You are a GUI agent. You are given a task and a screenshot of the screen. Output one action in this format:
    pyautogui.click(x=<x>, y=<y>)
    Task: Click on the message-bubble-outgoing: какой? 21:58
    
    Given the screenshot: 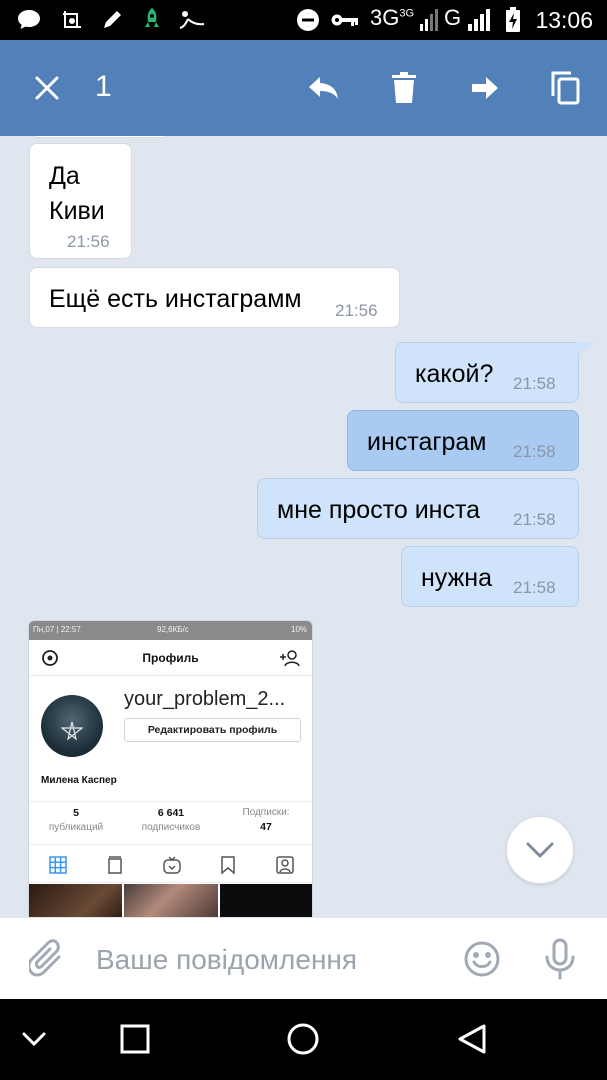 What is the action you would take?
    pyautogui.click(x=487, y=372)
    